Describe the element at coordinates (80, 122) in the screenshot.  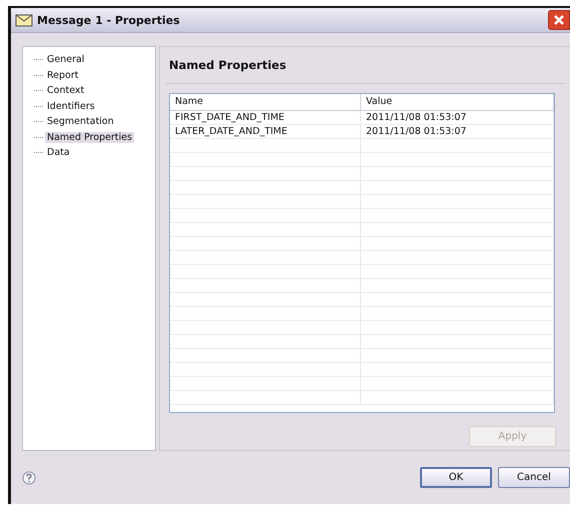
I see `tree-item: Segmentation` at that location.